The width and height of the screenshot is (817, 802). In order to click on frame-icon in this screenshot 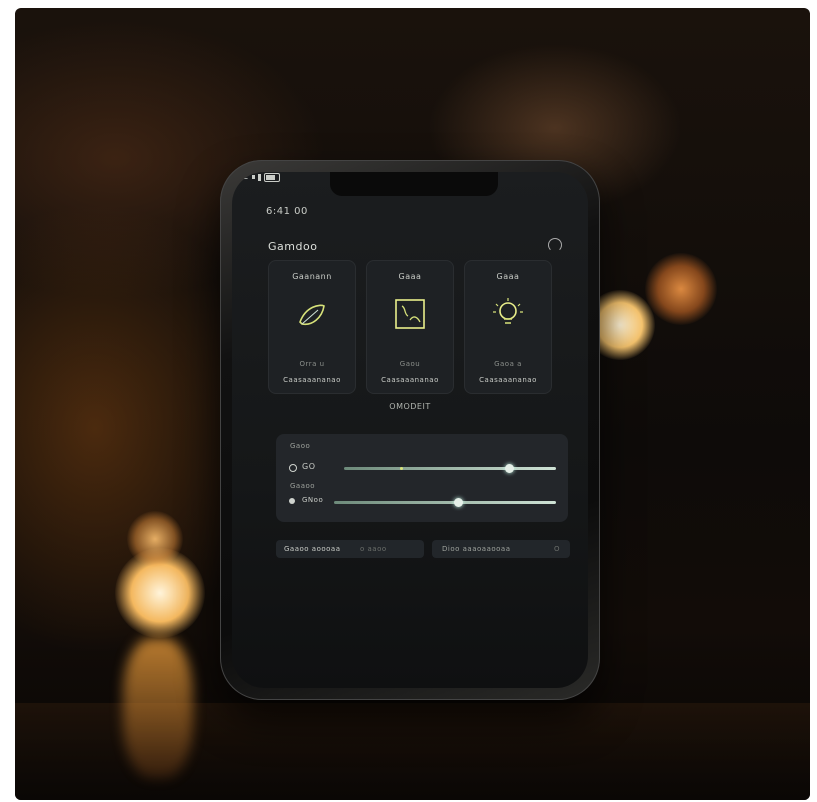, I will do `click(410, 314)`.